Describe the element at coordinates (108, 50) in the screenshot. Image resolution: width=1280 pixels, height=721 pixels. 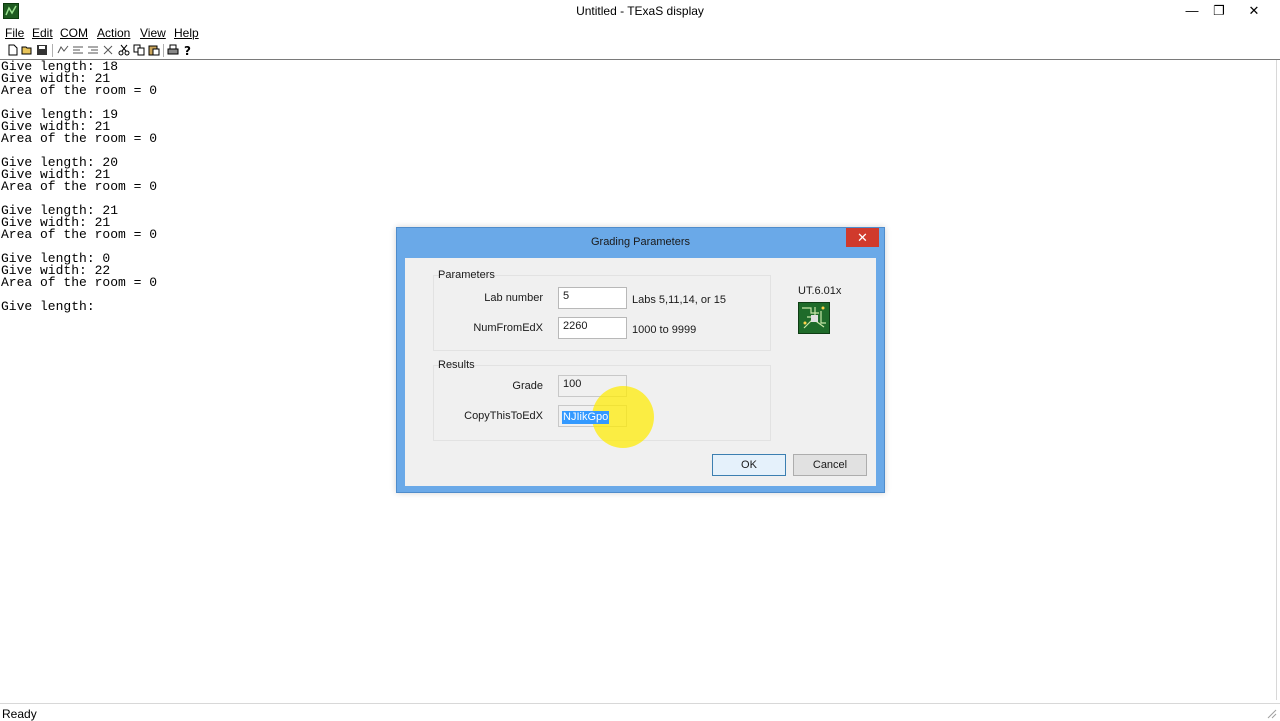
I see `tool-4-icon` at that location.